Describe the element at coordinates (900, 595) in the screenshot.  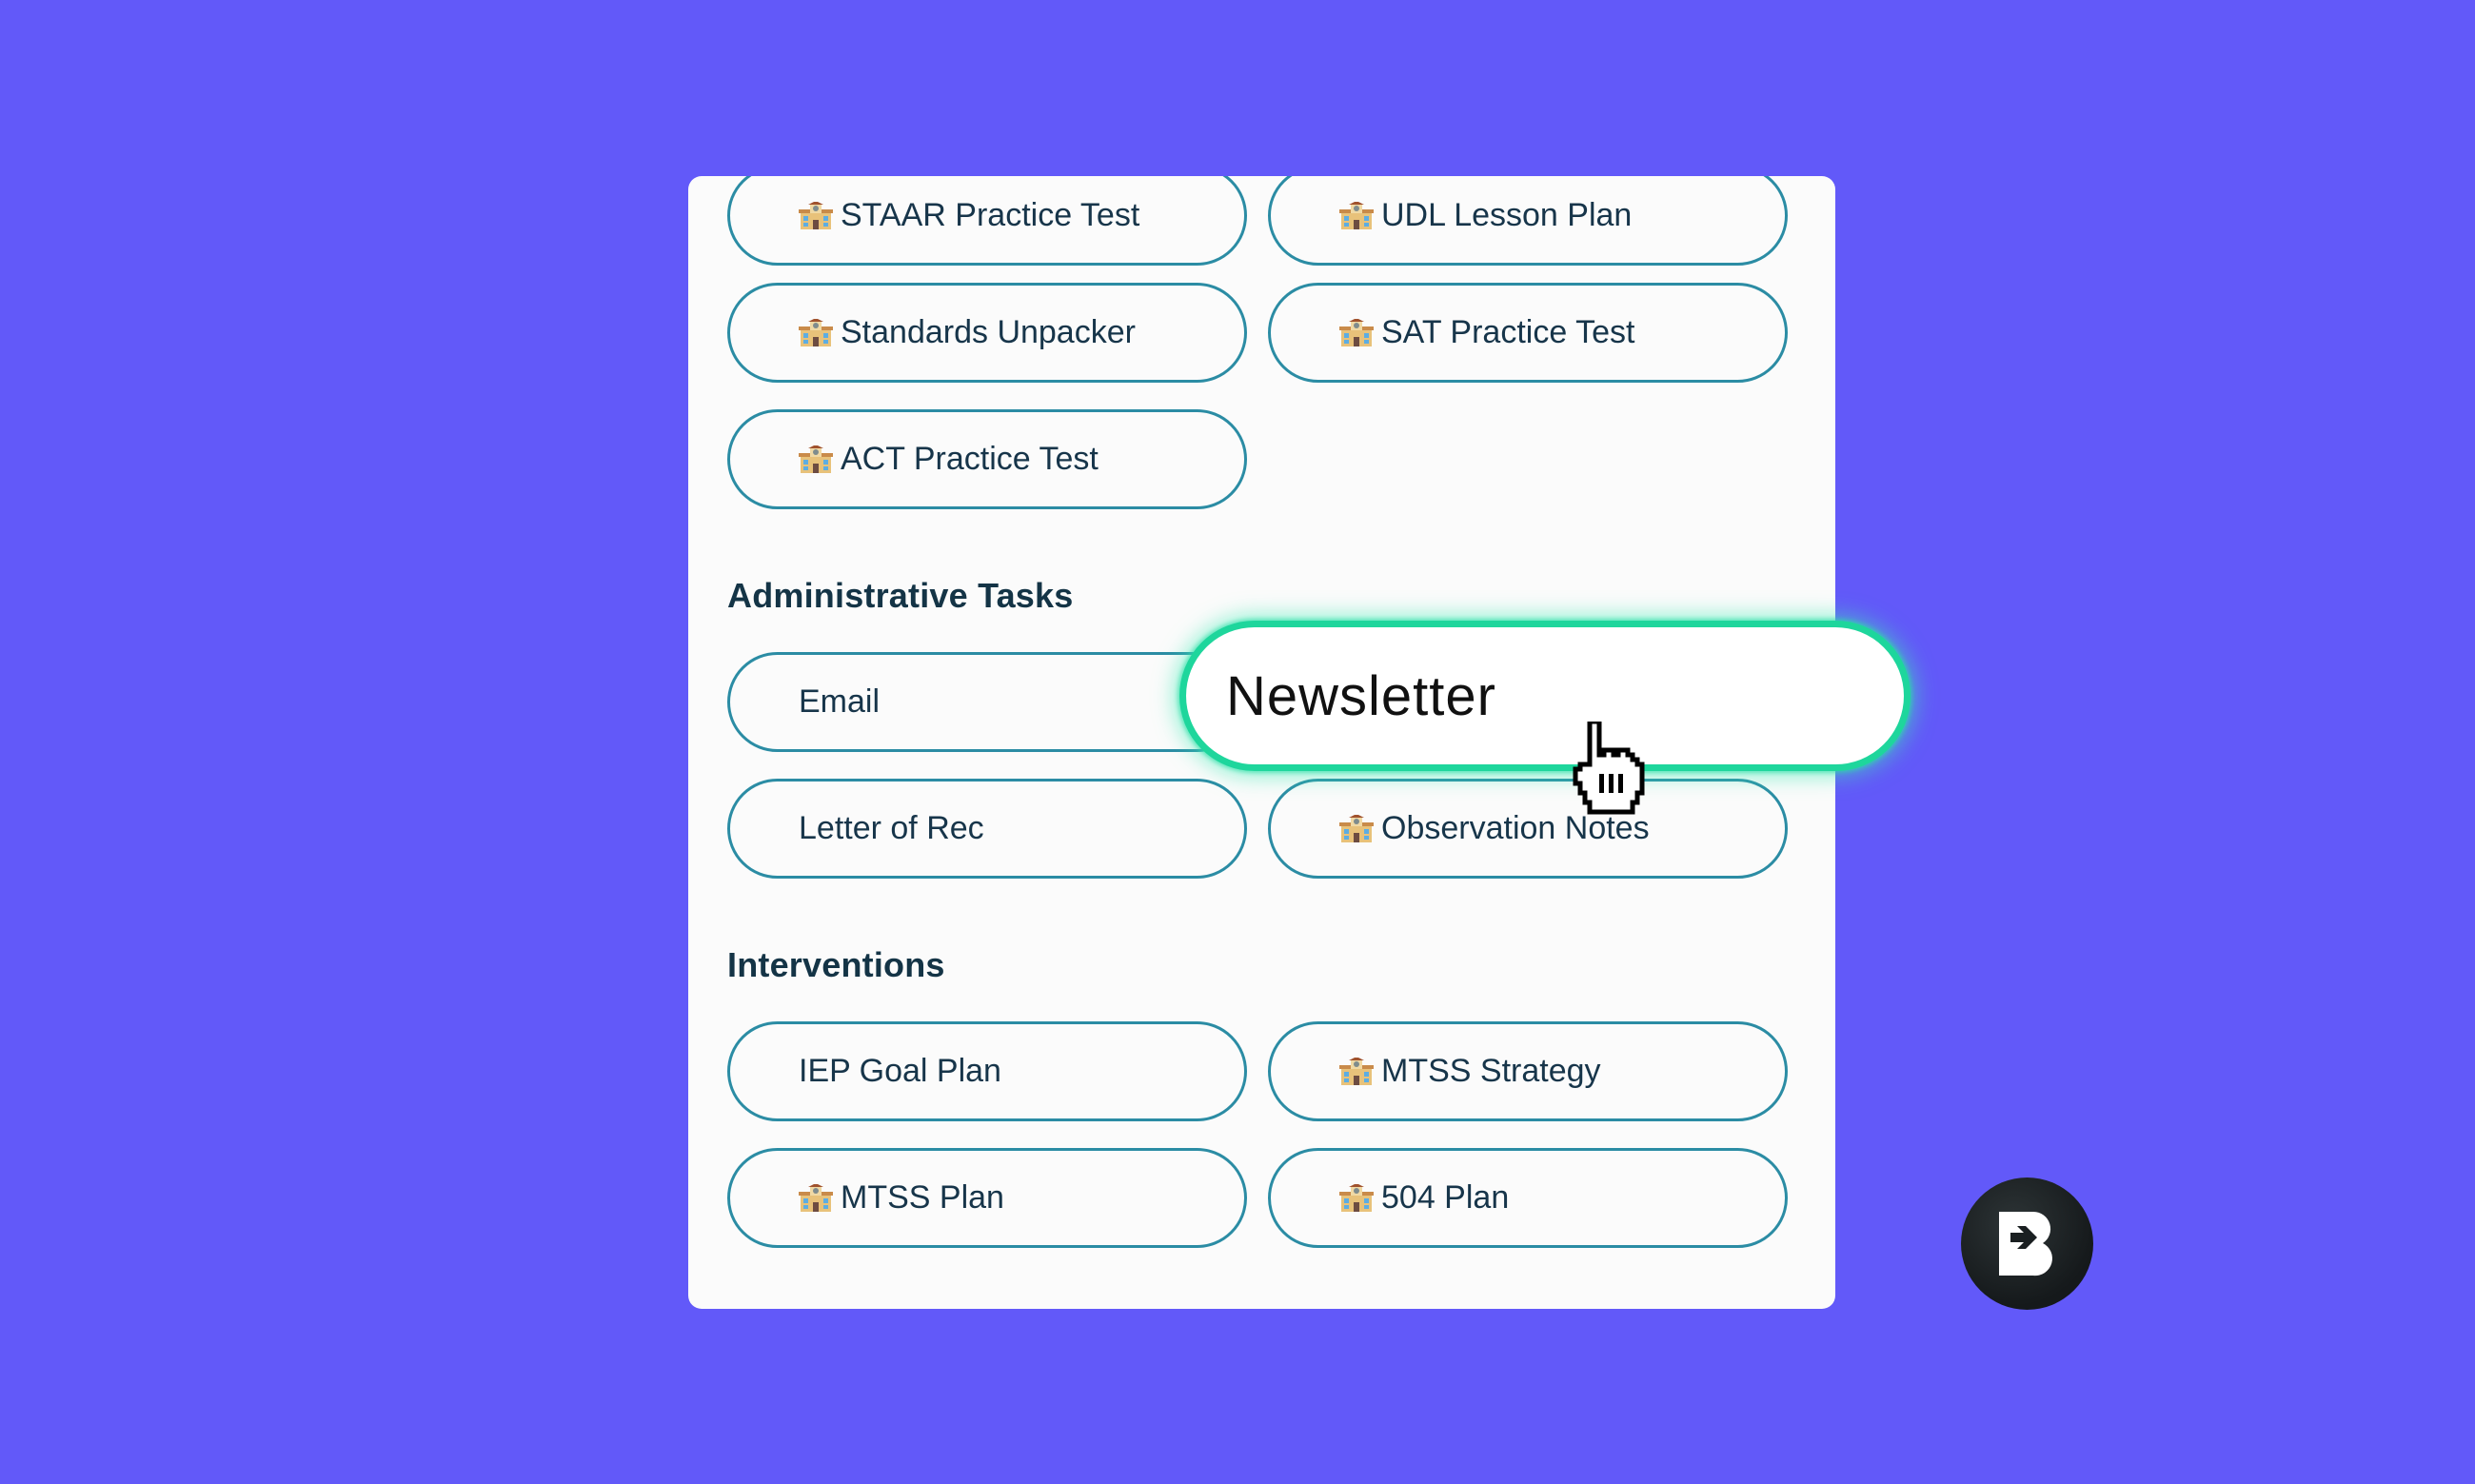
I see `section-heading-administrative: Administrative Tasks` at that location.